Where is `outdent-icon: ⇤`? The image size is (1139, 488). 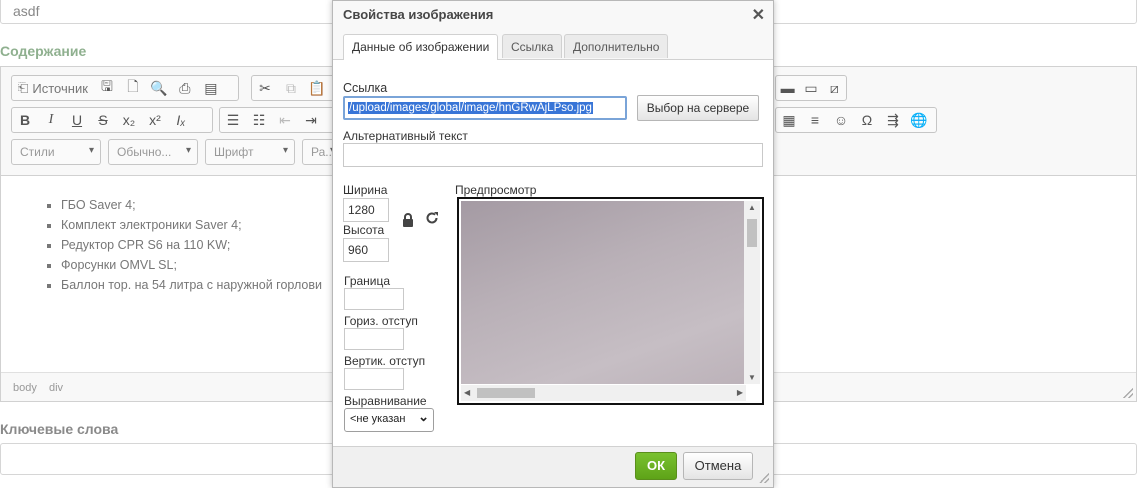
outdent-icon: ⇤ is located at coordinates (285, 120).